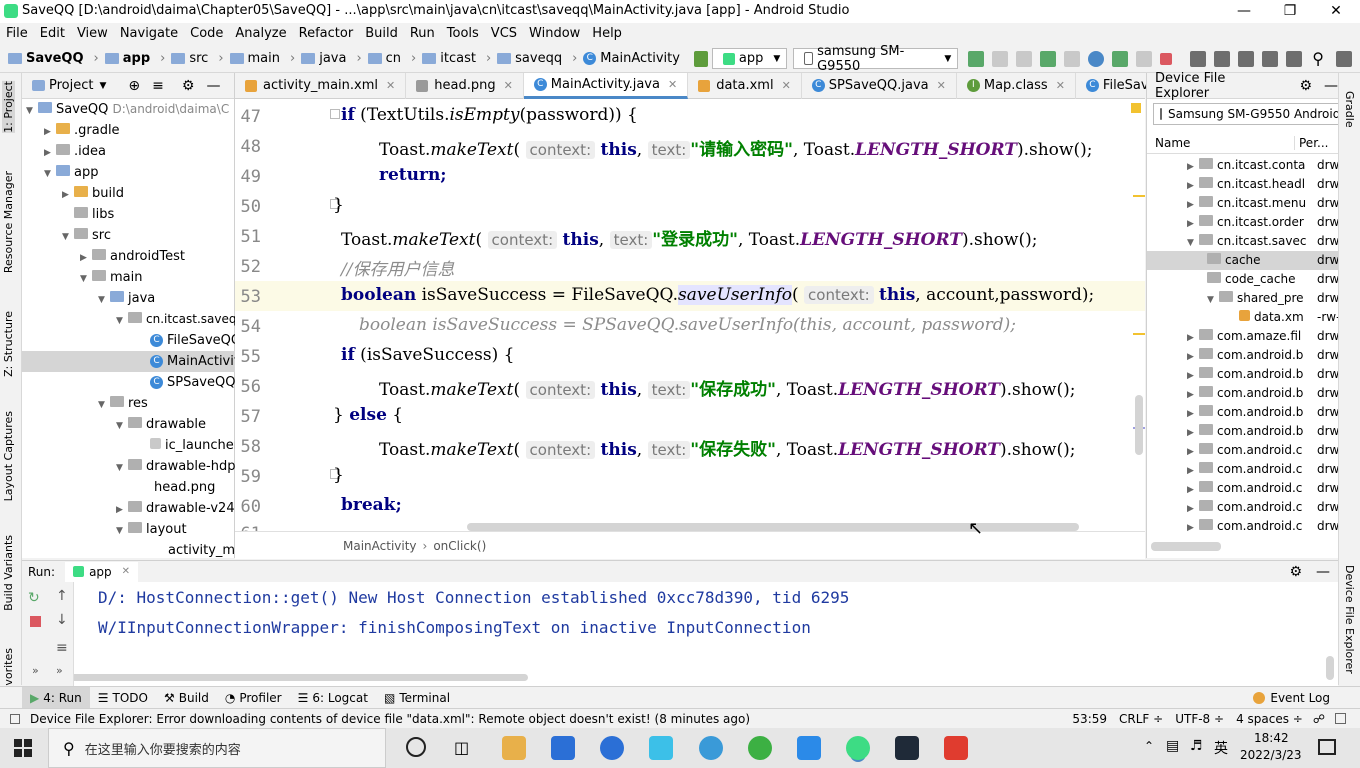 This screenshot has width=1360, height=768. I want to click on tree-item-res: ▼ res, so click(123, 403).